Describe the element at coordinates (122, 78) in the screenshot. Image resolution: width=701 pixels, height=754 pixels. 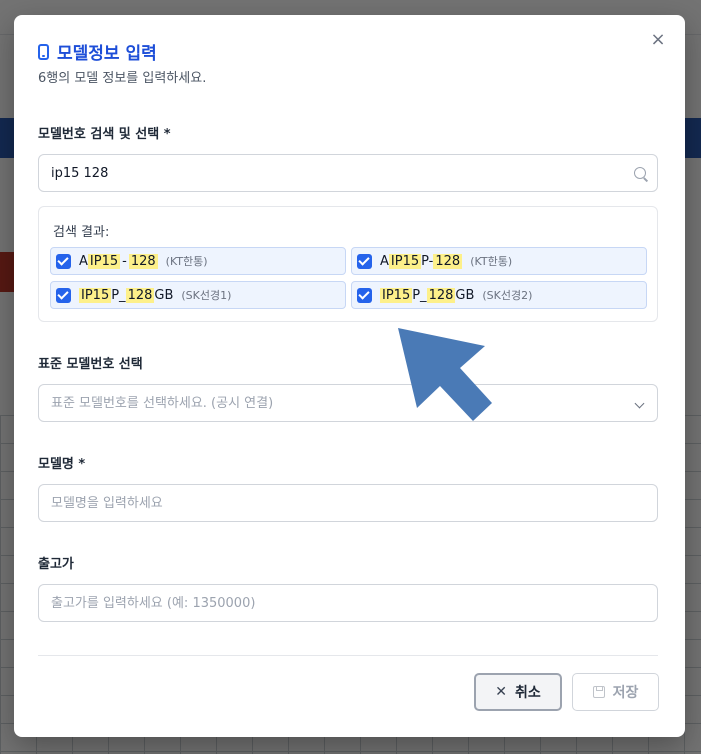
I see `dialog-subtitle: 6행의 모델 정보를 입력하세요.` at that location.